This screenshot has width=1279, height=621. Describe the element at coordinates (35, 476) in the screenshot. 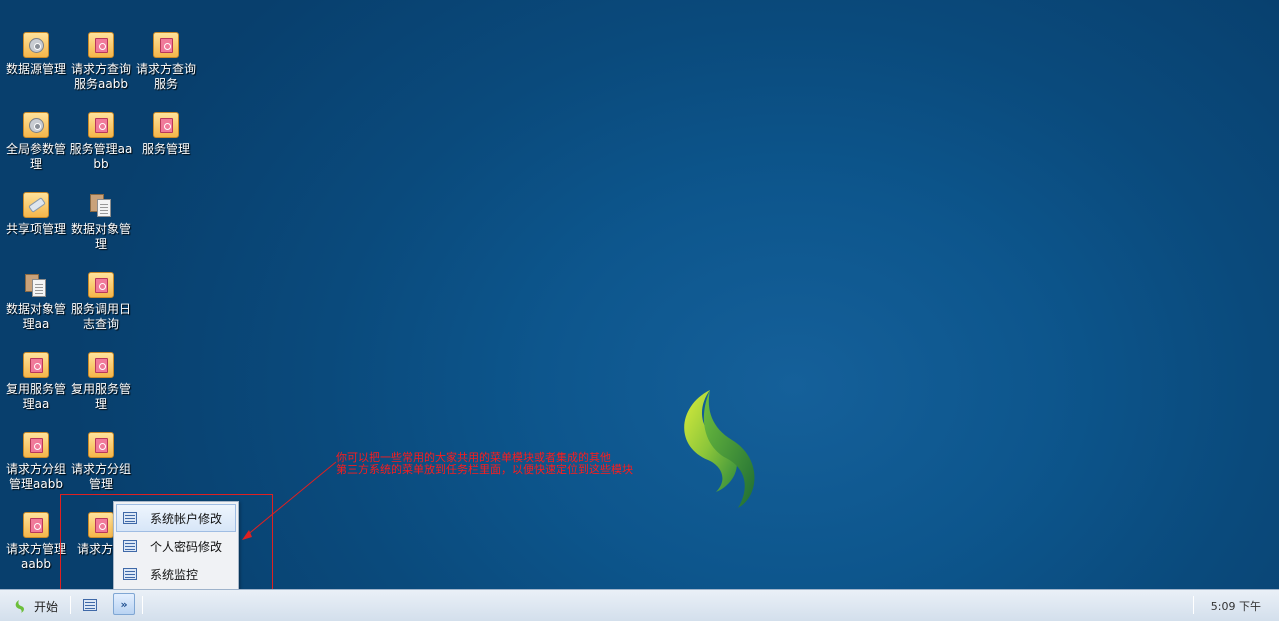

I see `desktop-icon-label: 请求方分组管理aabb` at that location.